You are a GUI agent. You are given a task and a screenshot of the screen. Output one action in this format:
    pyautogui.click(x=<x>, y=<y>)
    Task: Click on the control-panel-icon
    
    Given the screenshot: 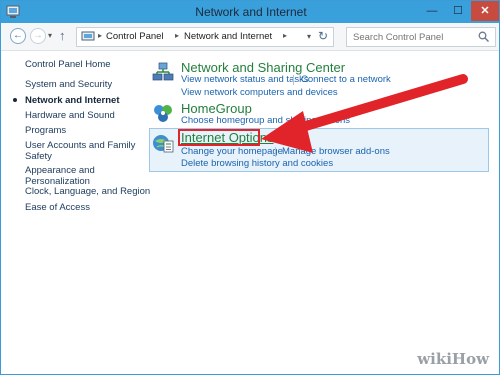 What is the action you would take?
    pyautogui.click(x=88, y=36)
    